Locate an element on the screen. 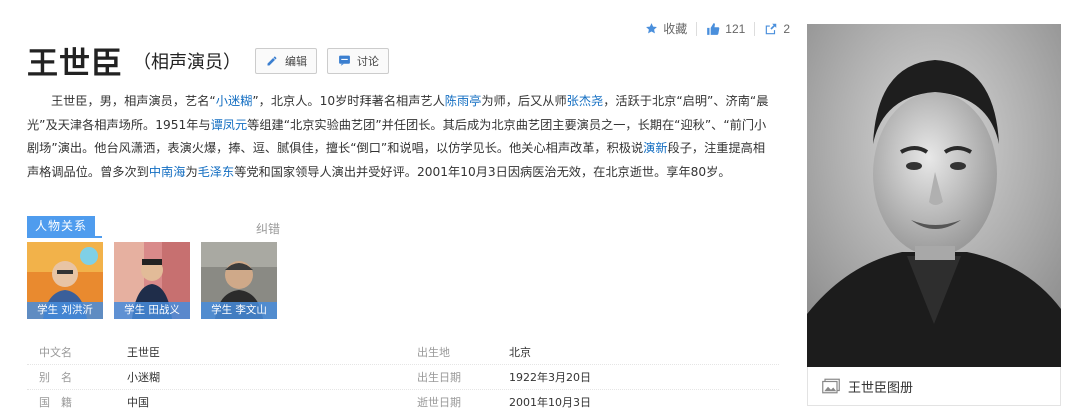  favorite-button: 收藏 is located at coordinates (666, 28).